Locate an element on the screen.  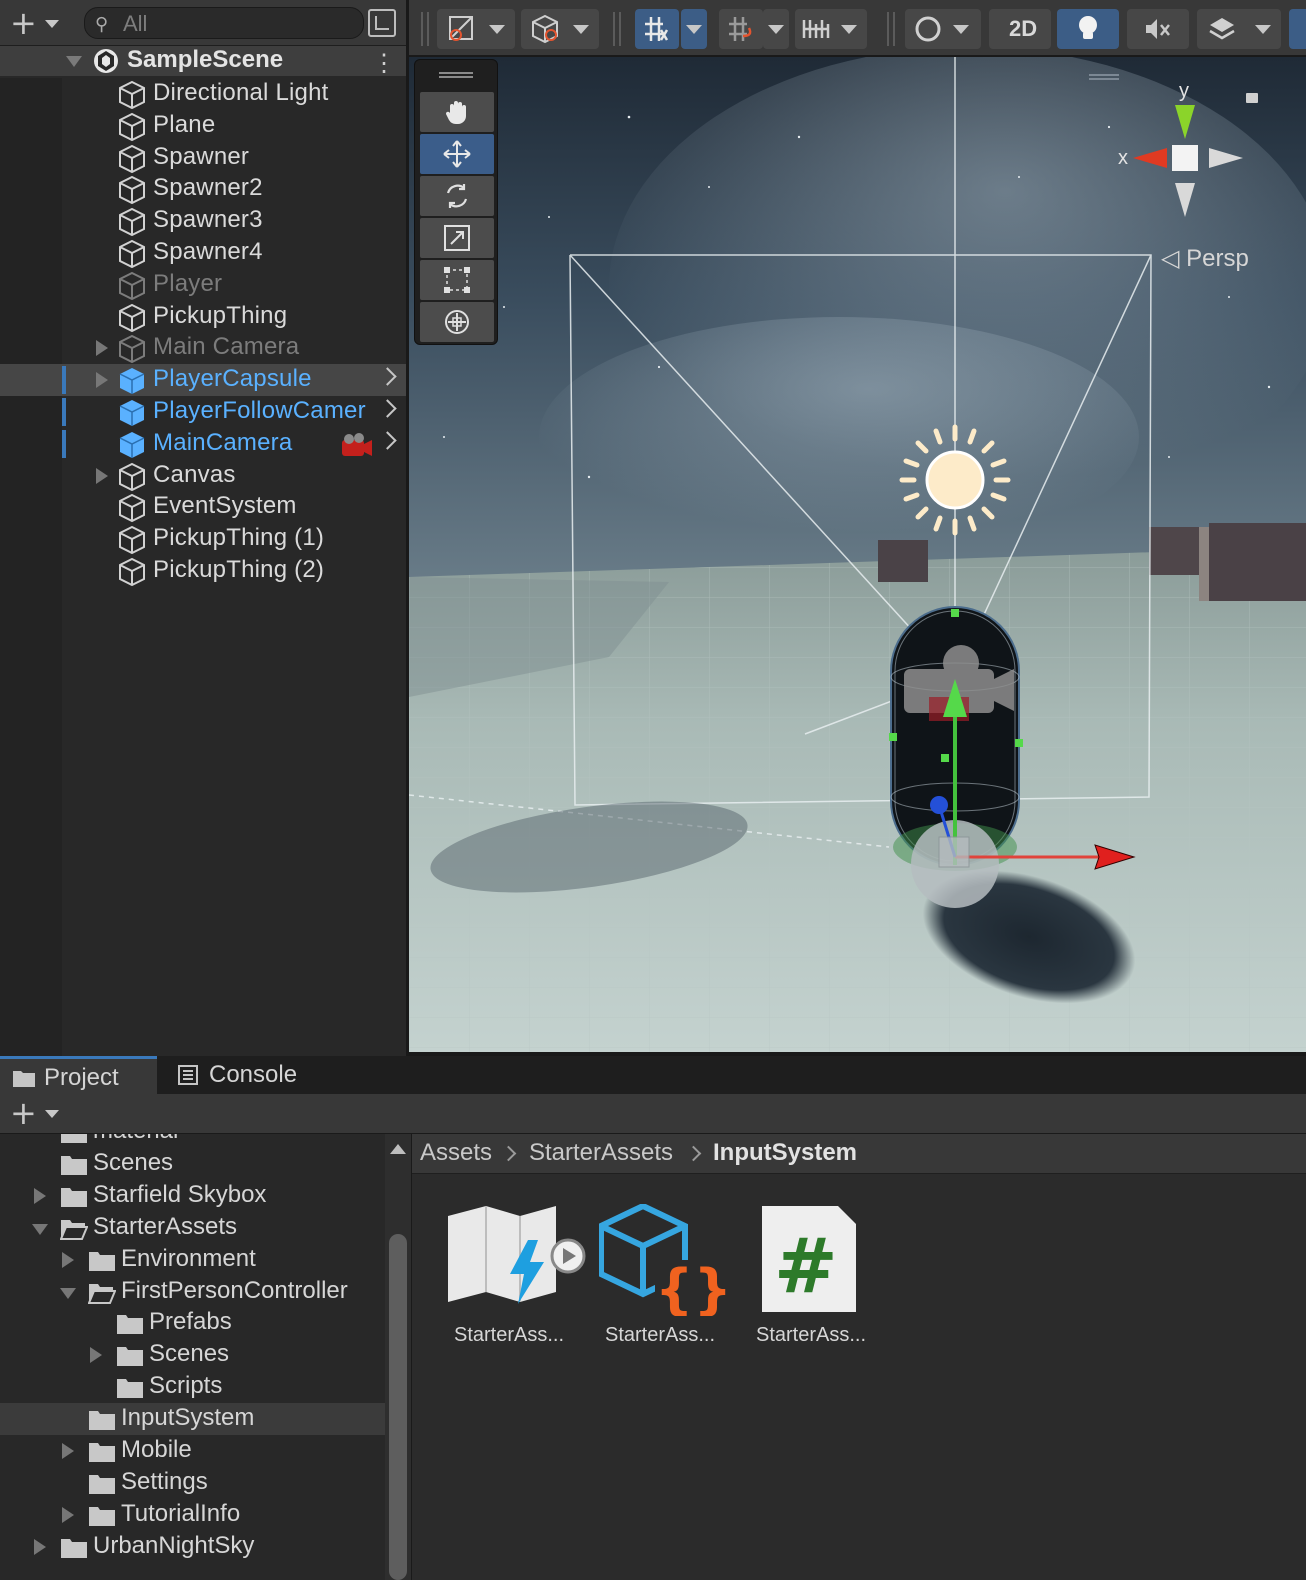
increment-snap-dropdown is located at coordinates (776, 29).